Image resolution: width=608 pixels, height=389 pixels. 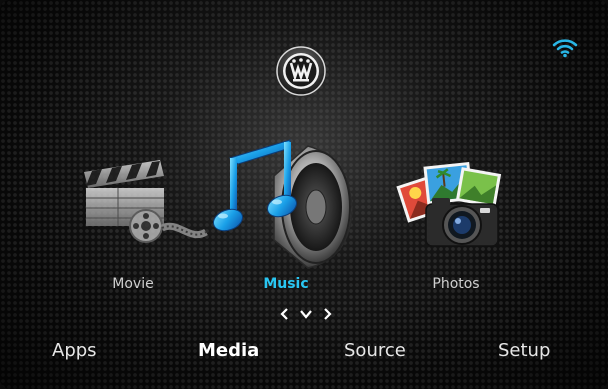 What do you see at coordinates (565, 48) in the screenshot?
I see `wifi-icon` at bounding box center [565, 48].